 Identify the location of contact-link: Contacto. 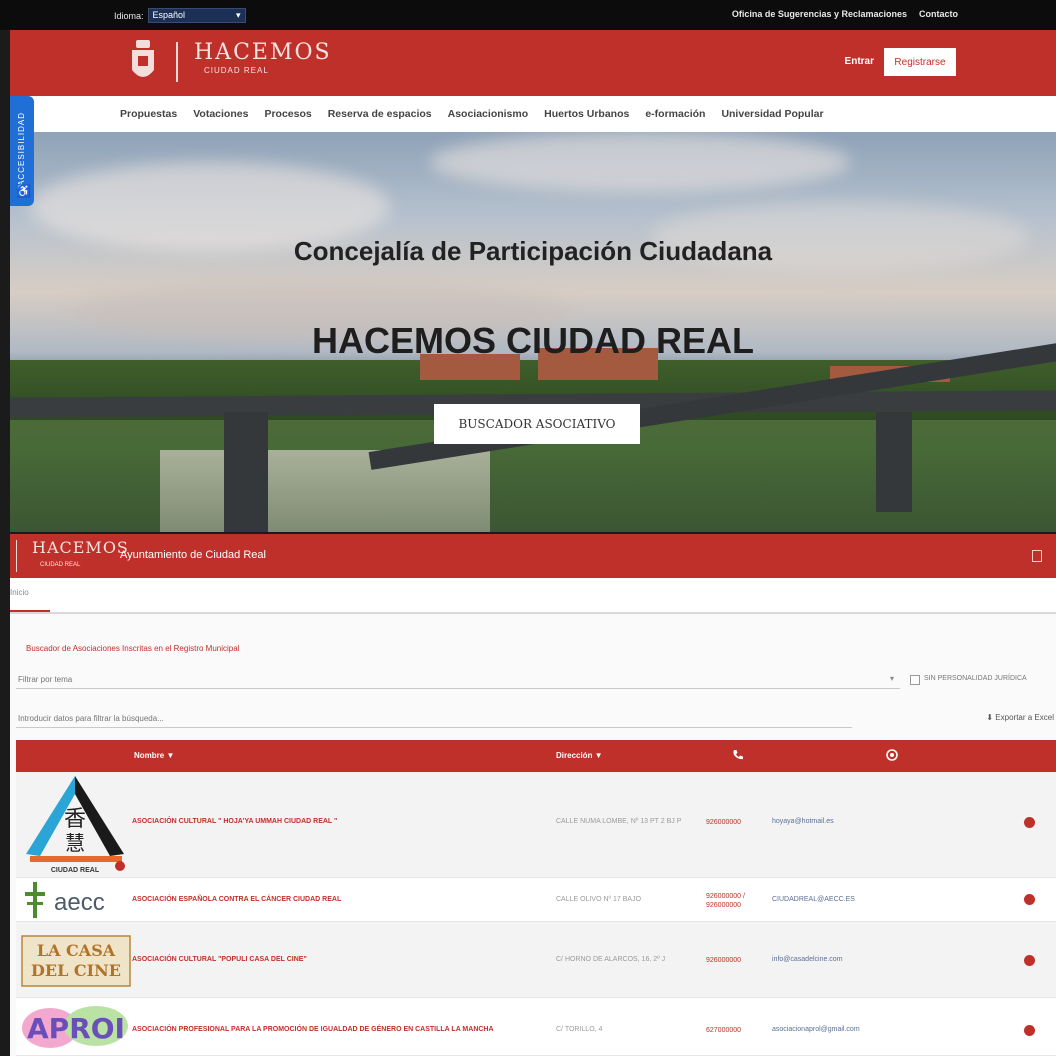
(938, 14).